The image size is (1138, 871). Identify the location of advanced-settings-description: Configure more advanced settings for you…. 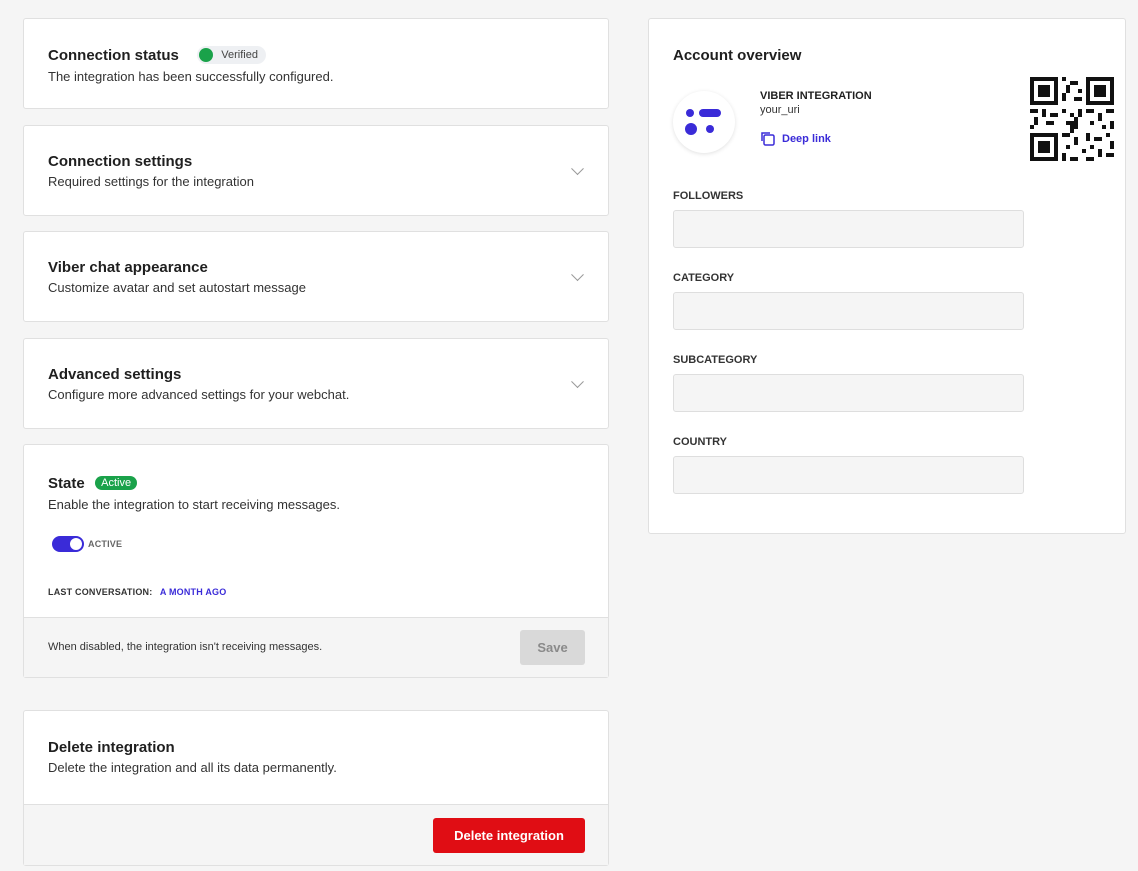
(199, 394).